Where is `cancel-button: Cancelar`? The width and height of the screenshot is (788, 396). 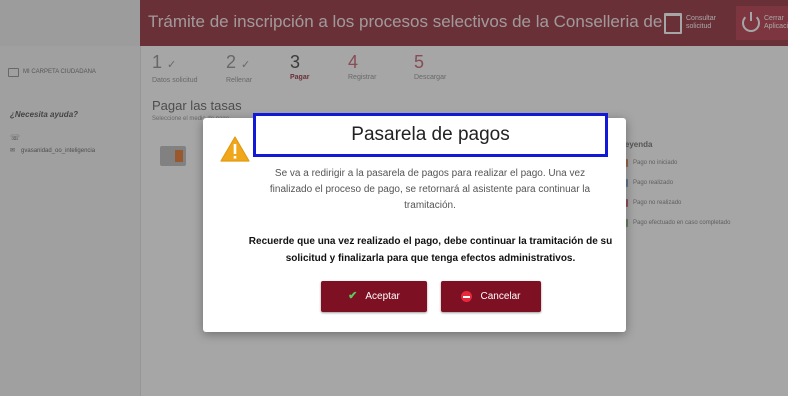
cancel-button: Cancelar is located at coordinates (491, 296).